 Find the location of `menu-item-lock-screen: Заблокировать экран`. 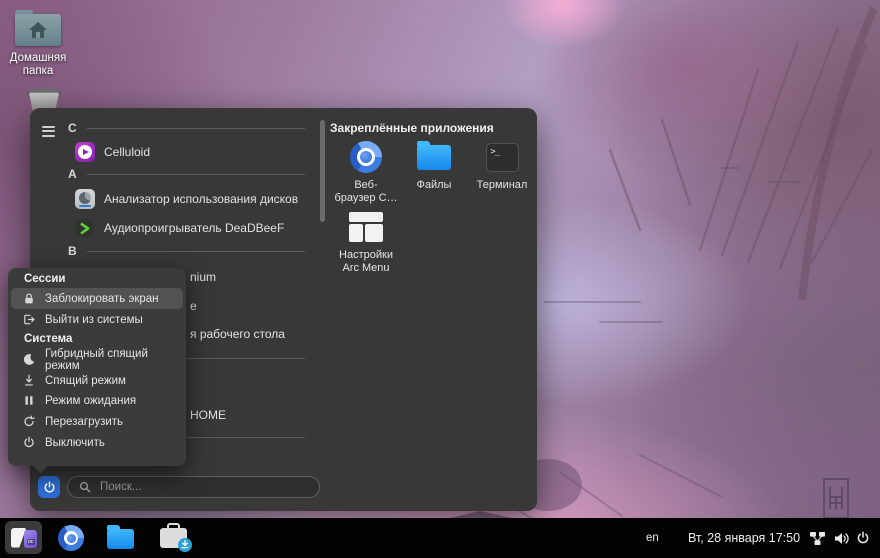

menu-item-lock-screen: Заблокировать экран is located at coordinates (97, 298).